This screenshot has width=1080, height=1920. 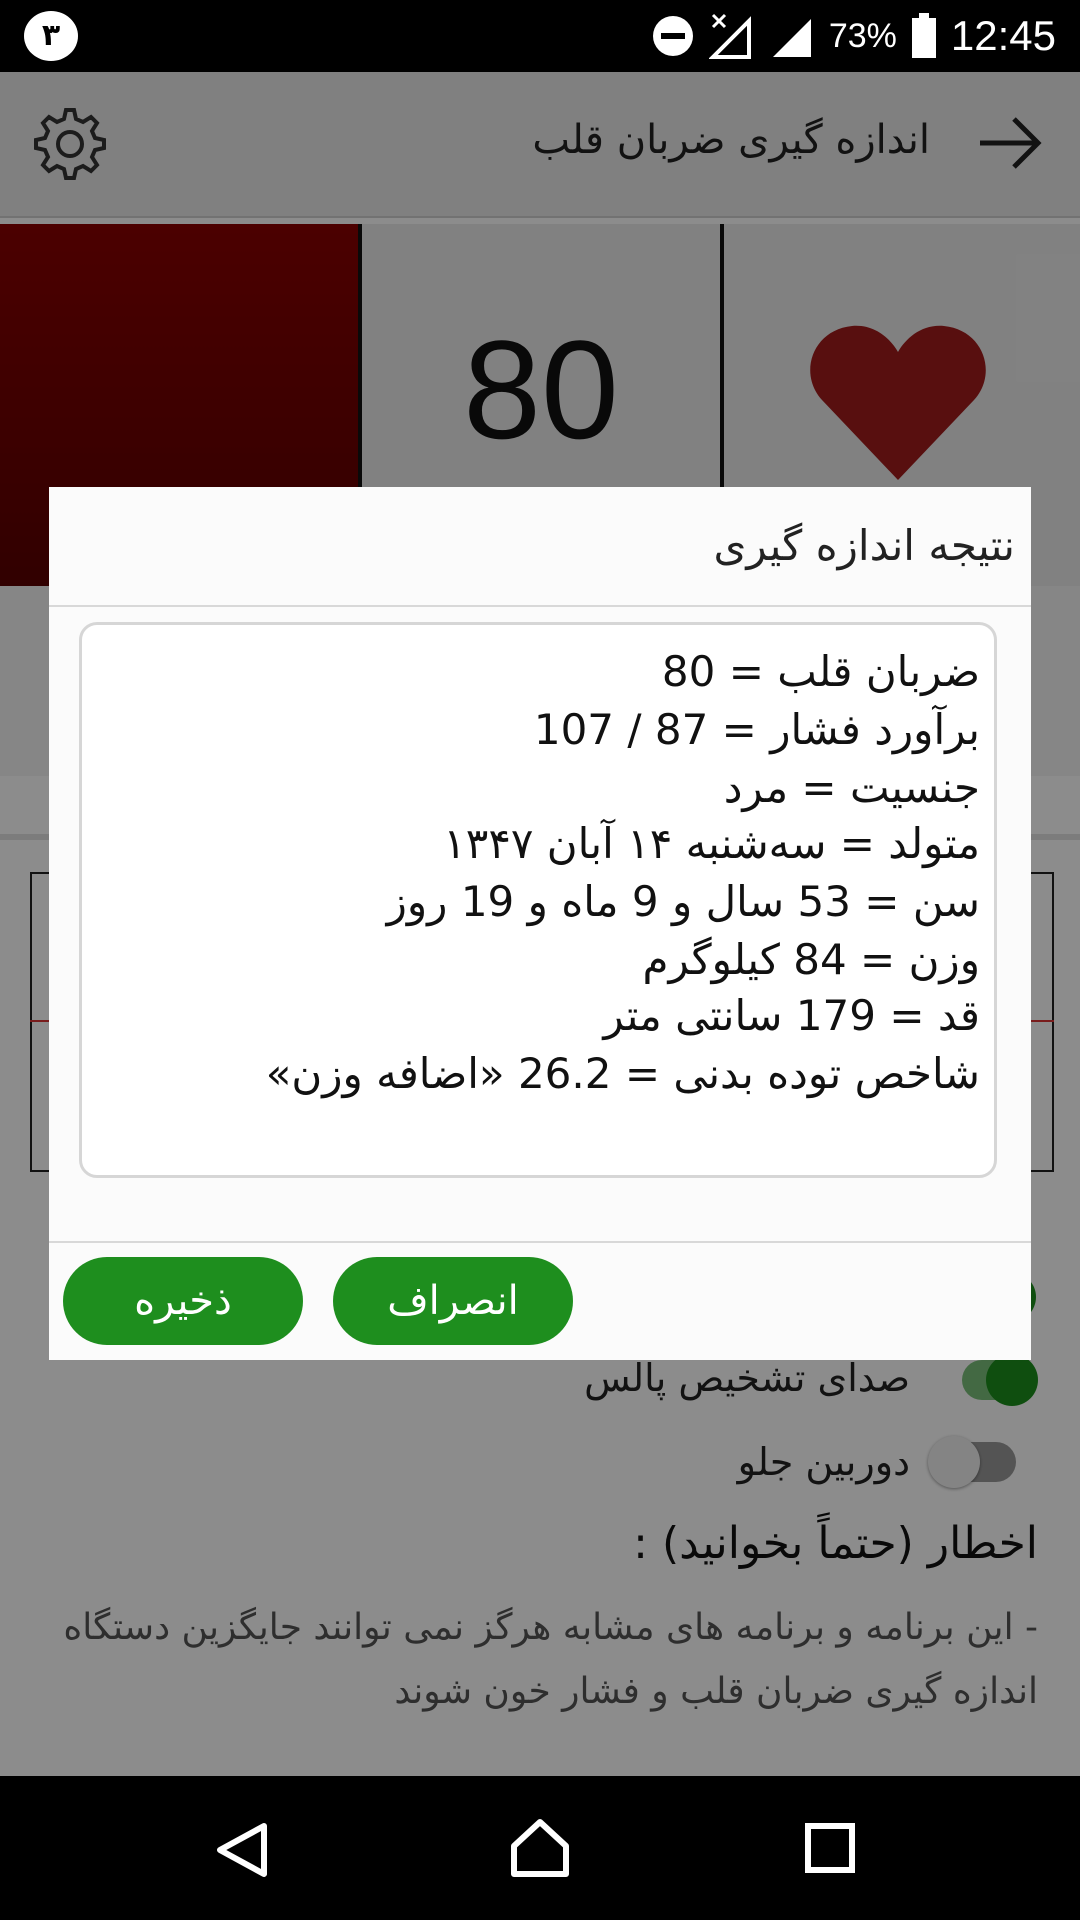 What do you see at coordinates (862, 35) in the screenshot?
I see `battery-percent: 73%` at bounding box center [862, 35].